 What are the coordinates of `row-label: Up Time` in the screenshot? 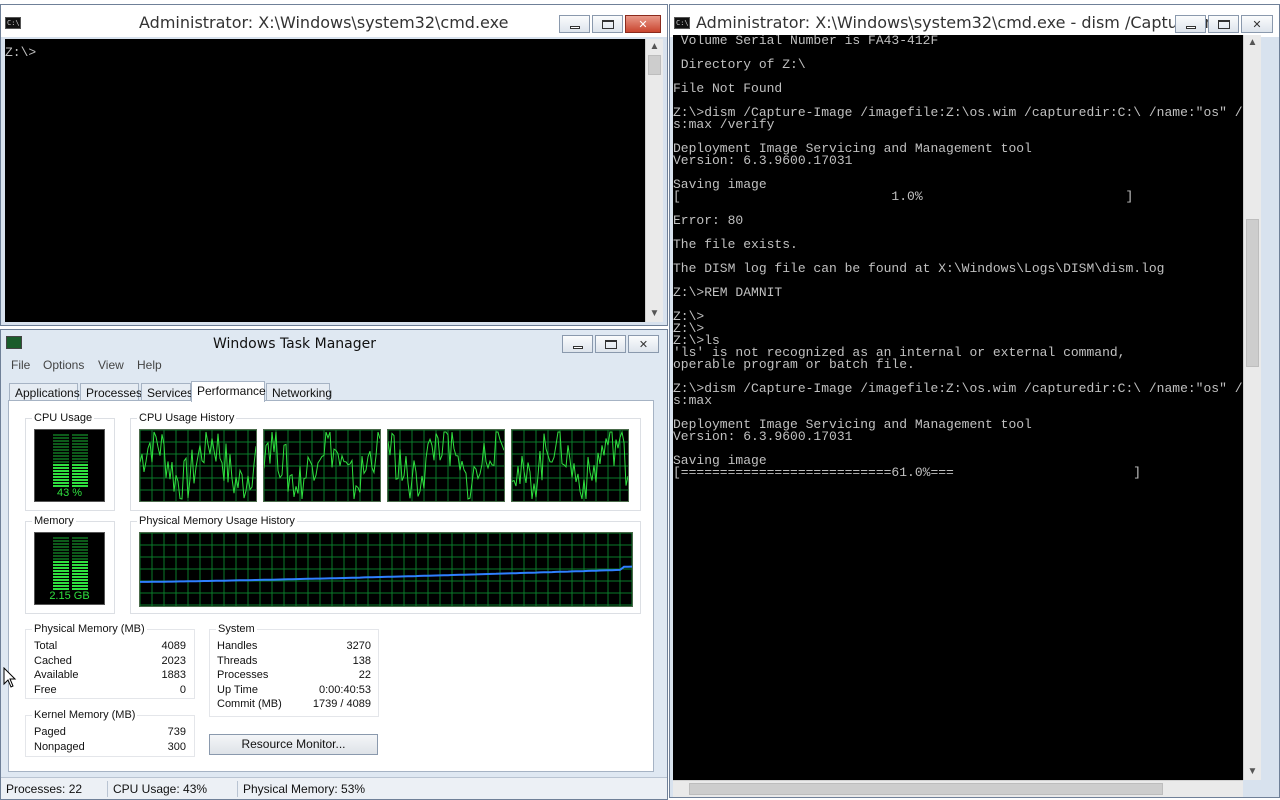 It's located at (237, 690).